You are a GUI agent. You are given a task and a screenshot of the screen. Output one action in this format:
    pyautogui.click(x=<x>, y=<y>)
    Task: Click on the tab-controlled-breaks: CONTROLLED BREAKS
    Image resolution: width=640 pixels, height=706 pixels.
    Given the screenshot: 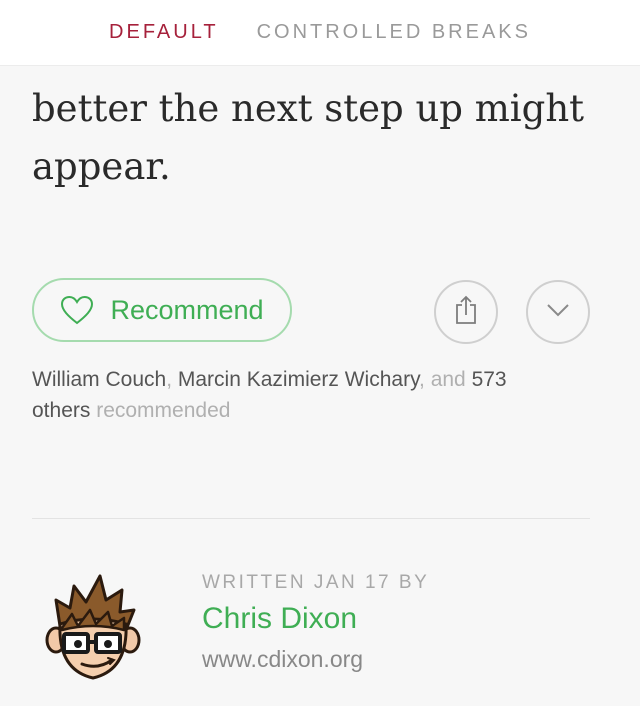 What is the action you would take?
    pyautogui.click(x=394, y=32)
    